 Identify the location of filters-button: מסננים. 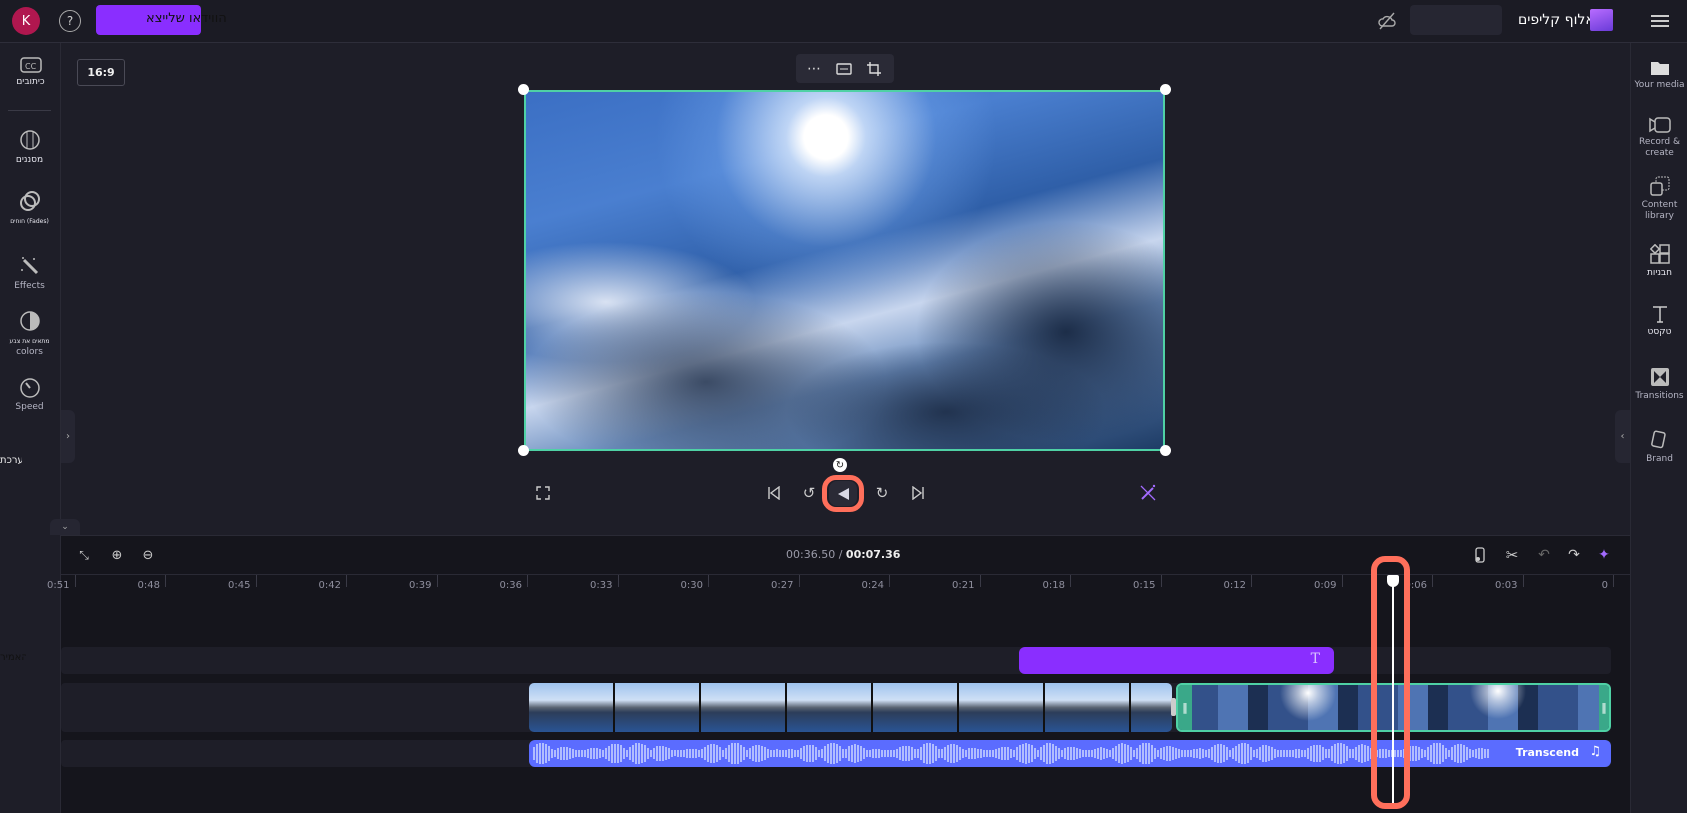
(29, 147).